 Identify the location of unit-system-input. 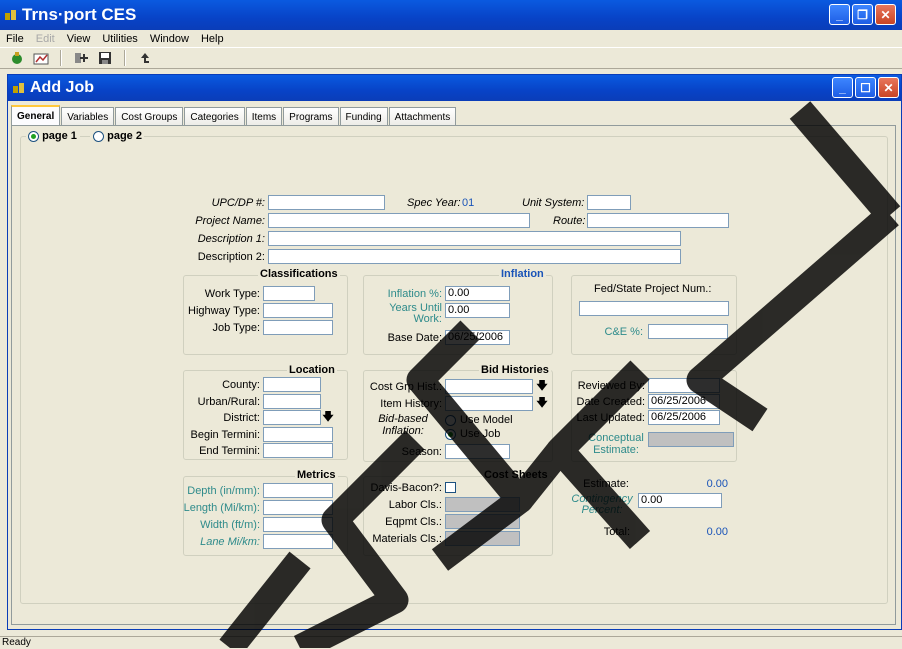
(609, 202).